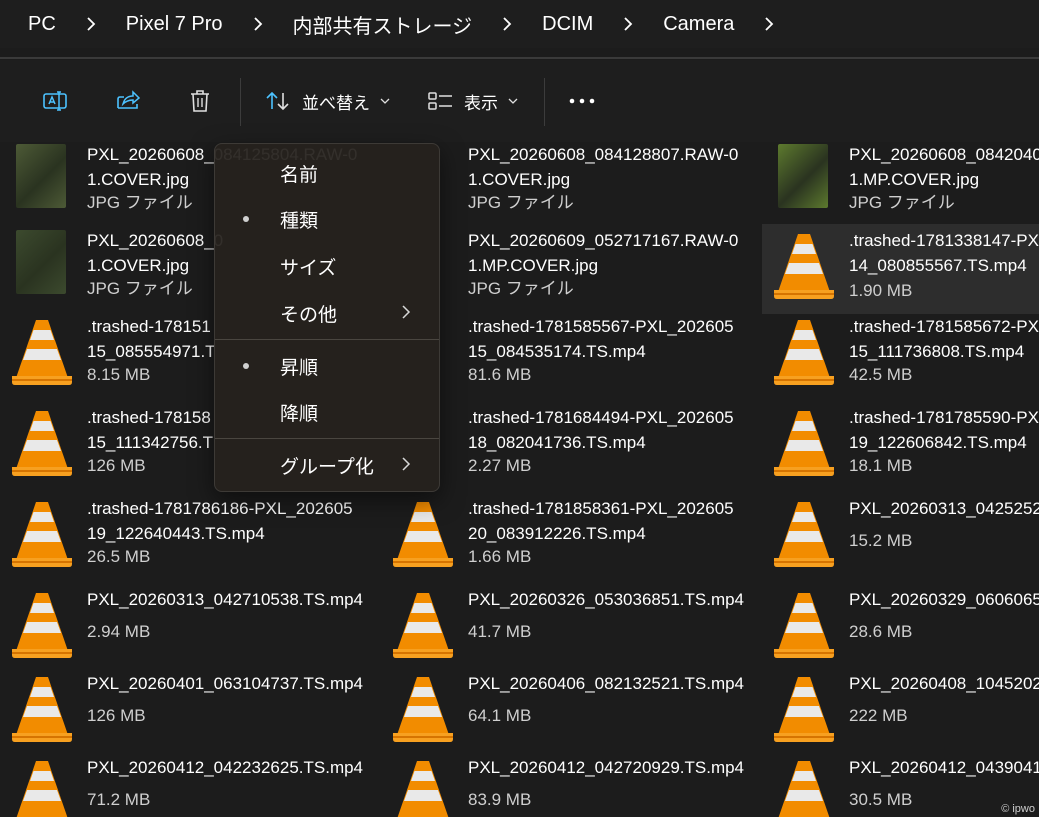 This screenshot has width=1039, height=817. Describe the element at coordinates (327, 365) in the screenshot. I see `menu-item: 昇順` at that location.